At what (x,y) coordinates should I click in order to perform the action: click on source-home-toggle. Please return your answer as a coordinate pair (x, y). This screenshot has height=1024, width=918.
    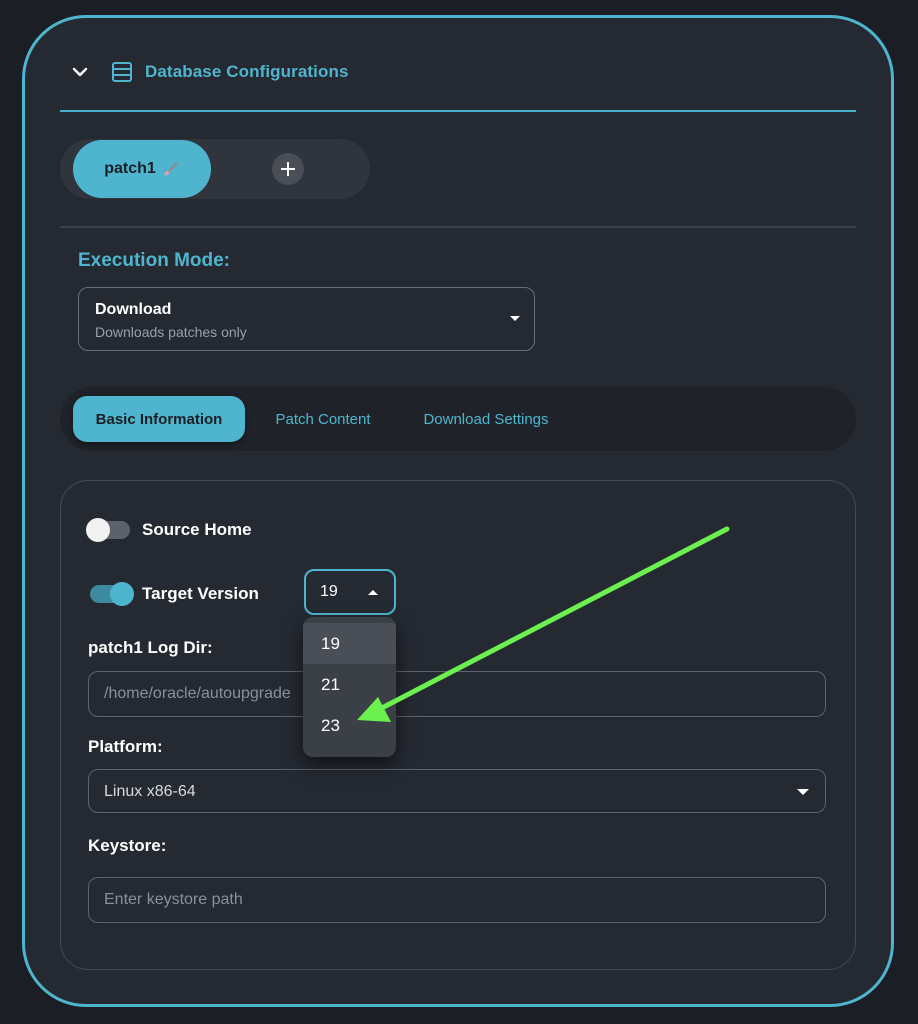
    Looking at the image, I should click on (108, 530).